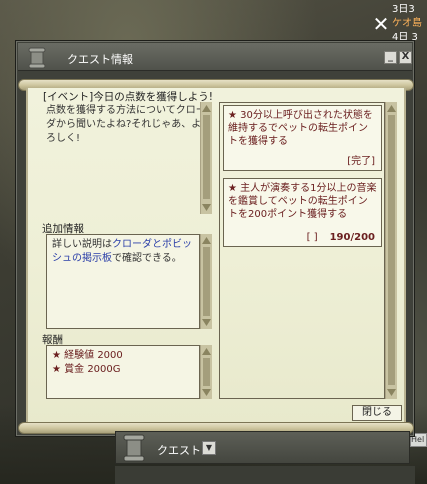 The width and height of the screenshot is (427, 484). What do you see at coordinates (126, 124) in the screenshot?
I see `quest-description: 点数を獲得する方法についてクローダから聞いたよね?それじゃあ、よろしく!` at bounding box center [126, 124].